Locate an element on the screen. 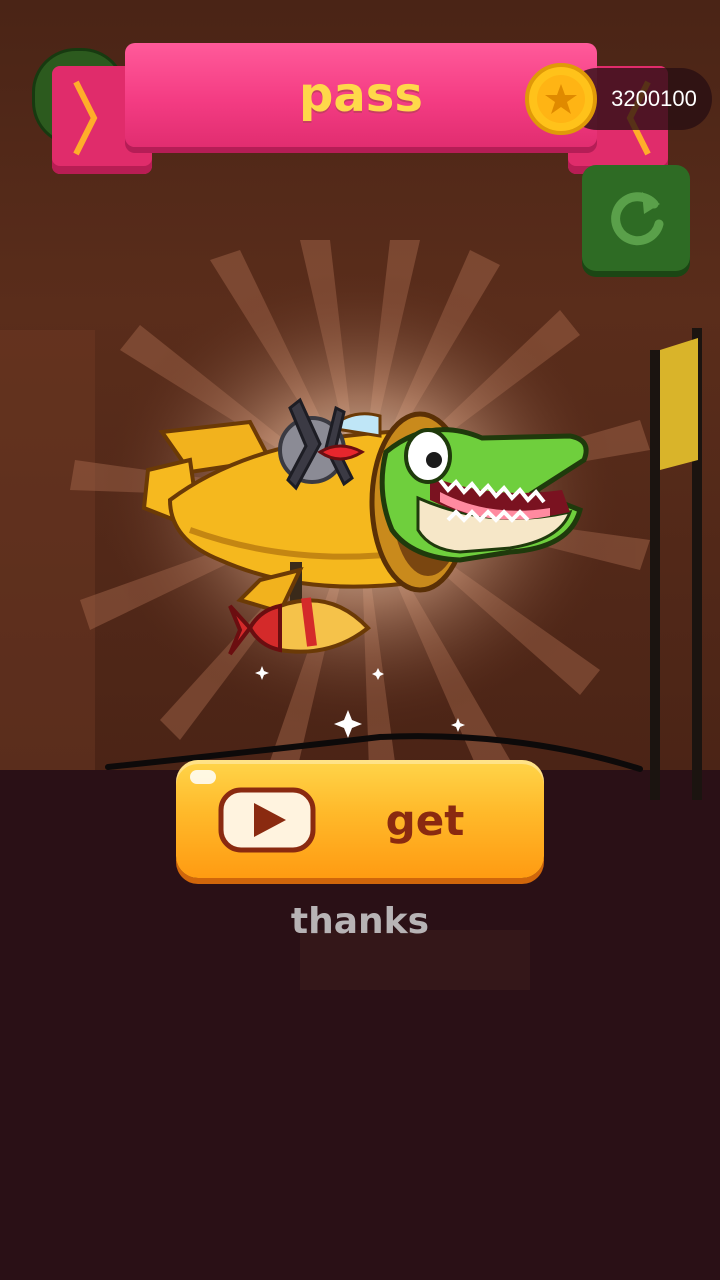  coin-star-icon is located at coordinates (561, 99).